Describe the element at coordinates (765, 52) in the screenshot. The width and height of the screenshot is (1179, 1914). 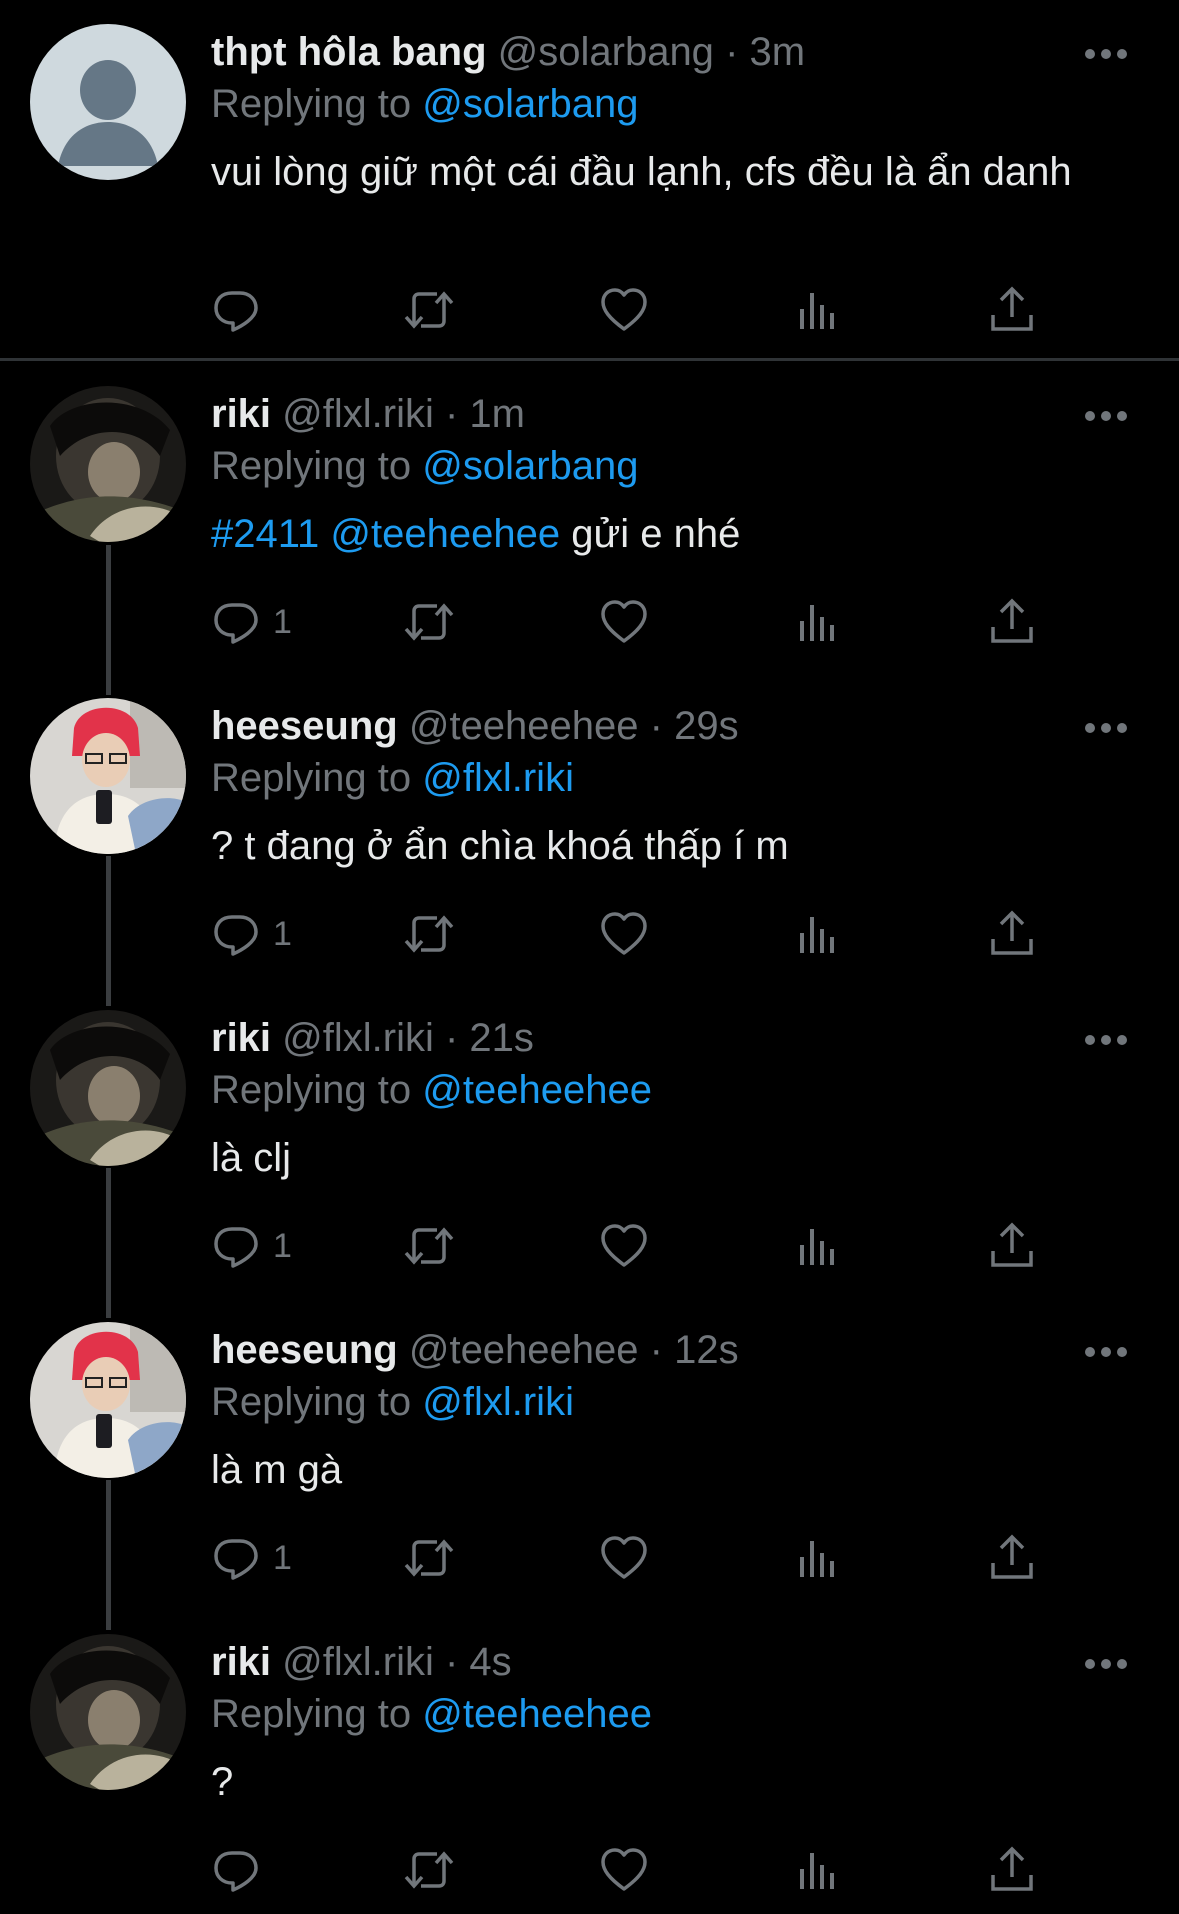
I see `timestamp: · 3m` at that location.